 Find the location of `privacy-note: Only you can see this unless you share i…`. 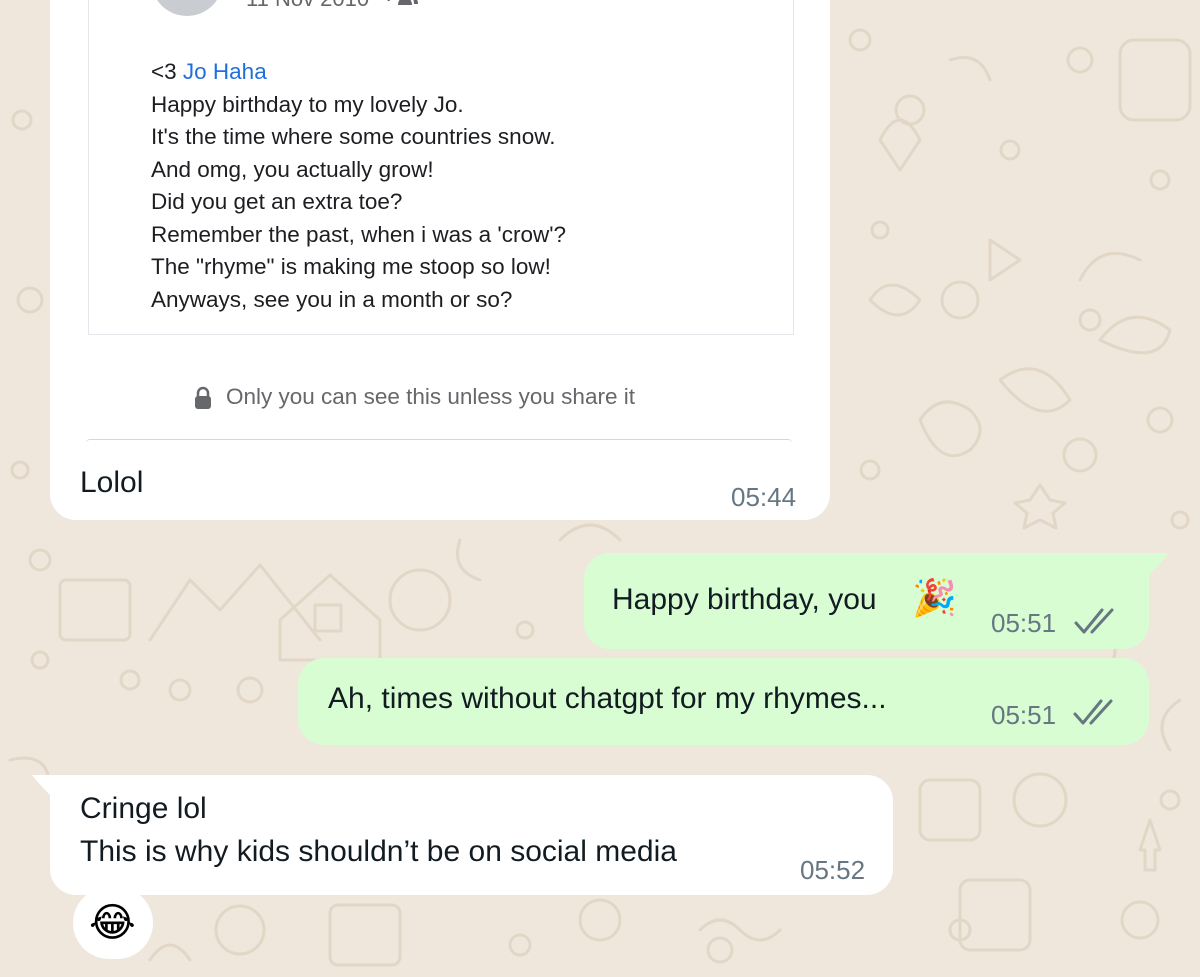

privacy-note: Only you can see this unless you share i… is located at coordinates (430, 396).